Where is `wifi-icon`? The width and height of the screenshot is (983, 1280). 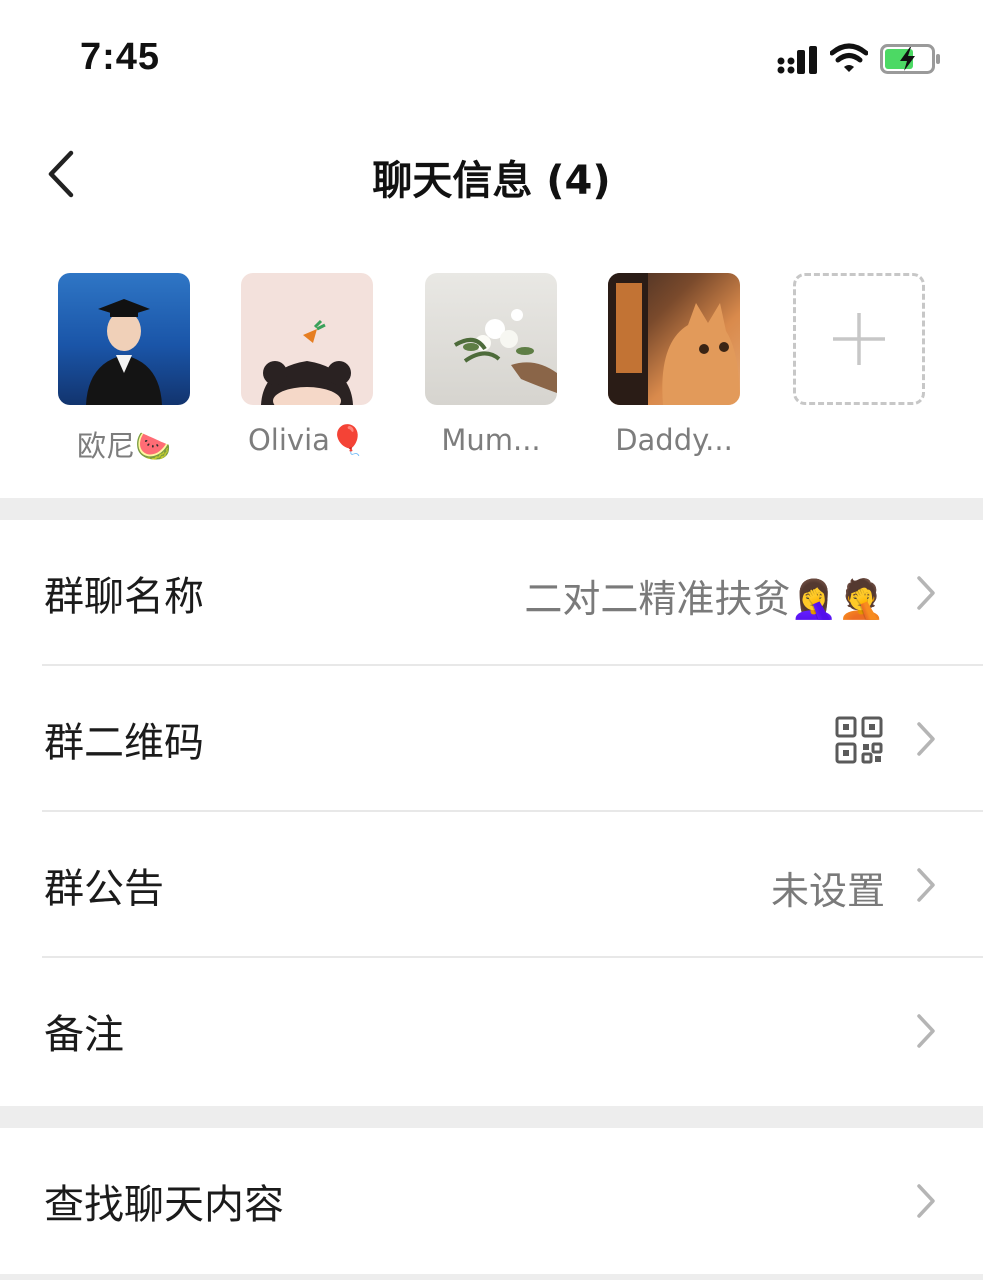 wifi-icon is located at coordinates (849, 57).